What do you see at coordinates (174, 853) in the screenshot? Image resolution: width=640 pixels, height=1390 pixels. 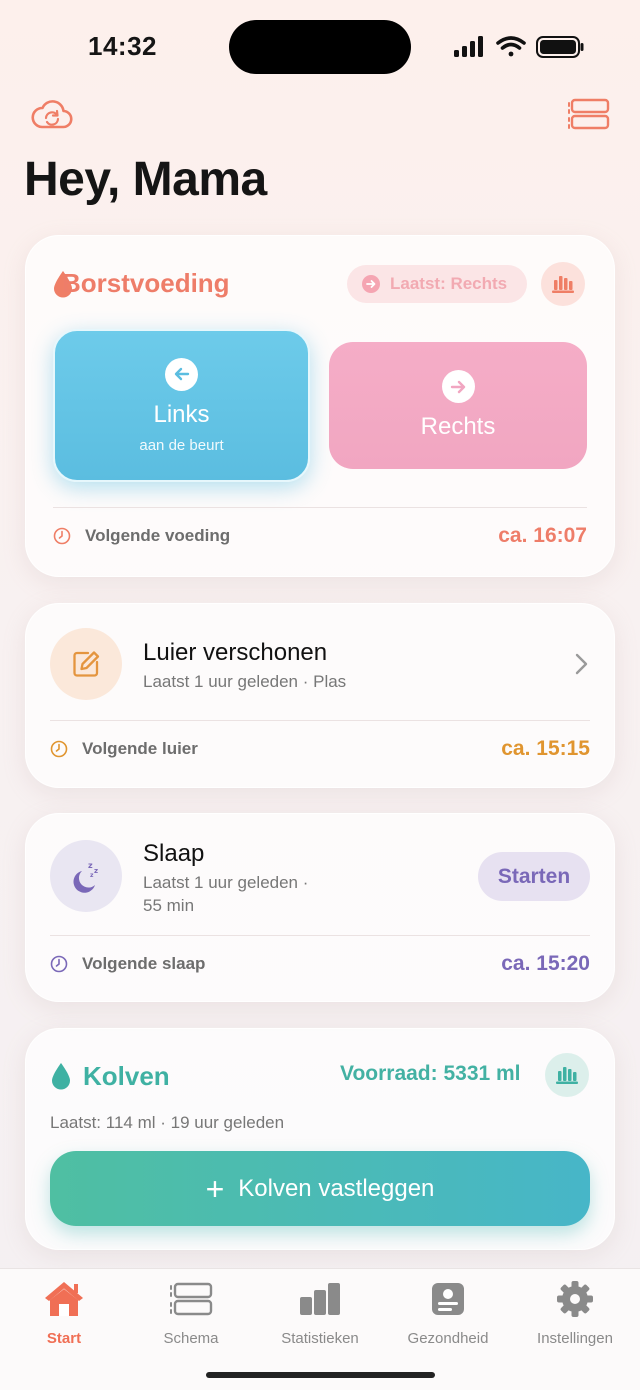 I see `sleep-title: Slaap` at bounding box center [174, 853].